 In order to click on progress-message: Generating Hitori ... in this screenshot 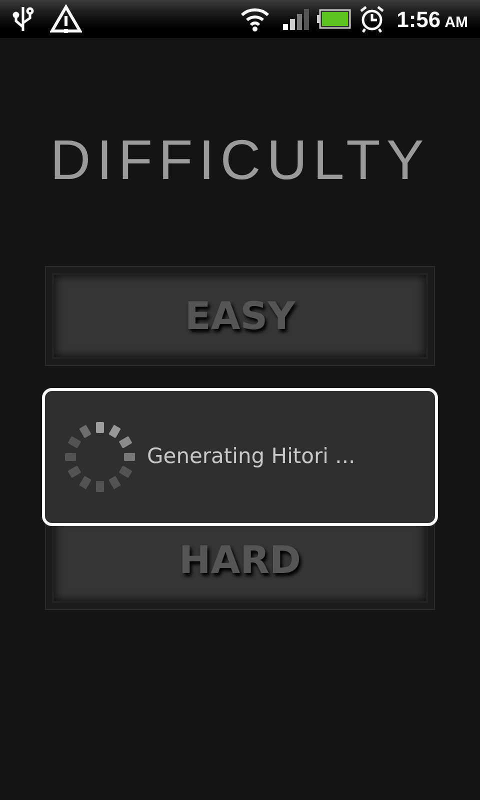, I will do `click(251, 456)`.